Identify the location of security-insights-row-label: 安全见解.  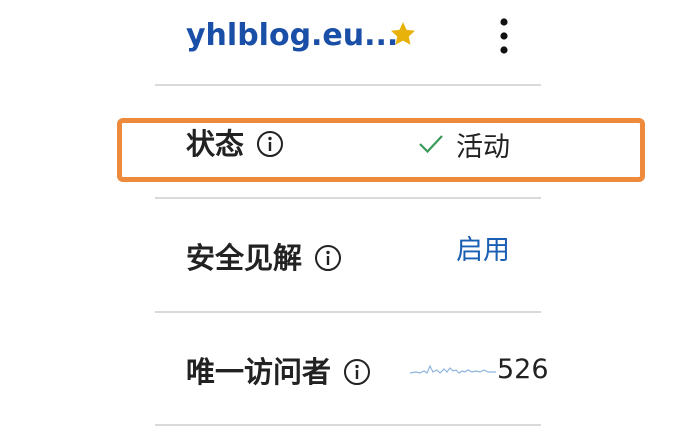
(264, 258).